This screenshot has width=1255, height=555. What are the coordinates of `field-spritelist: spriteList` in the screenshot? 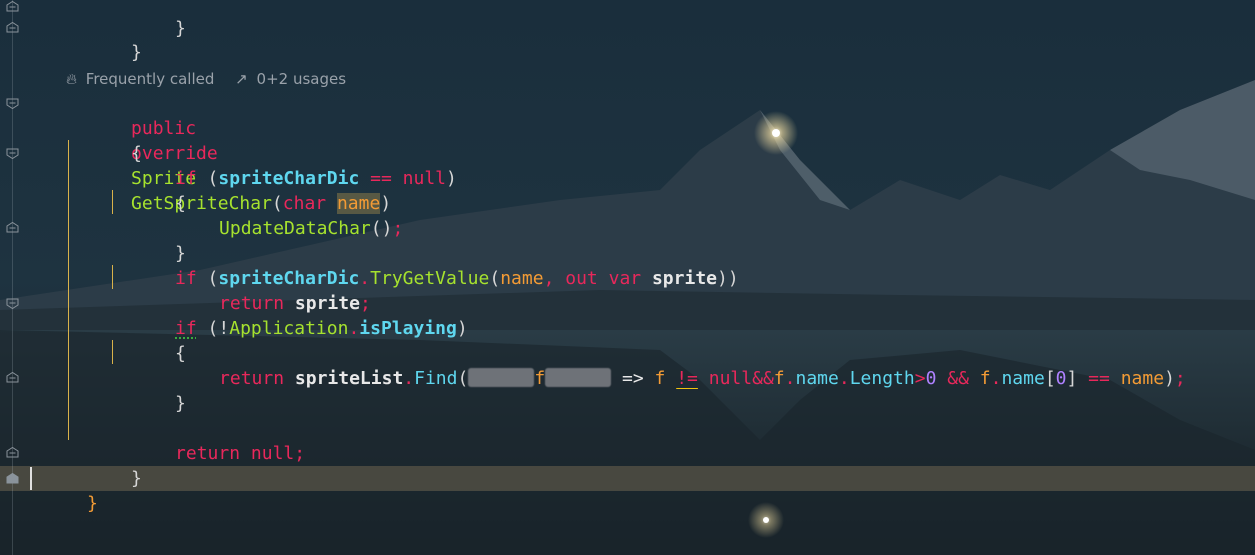 It's located at (349, 378).